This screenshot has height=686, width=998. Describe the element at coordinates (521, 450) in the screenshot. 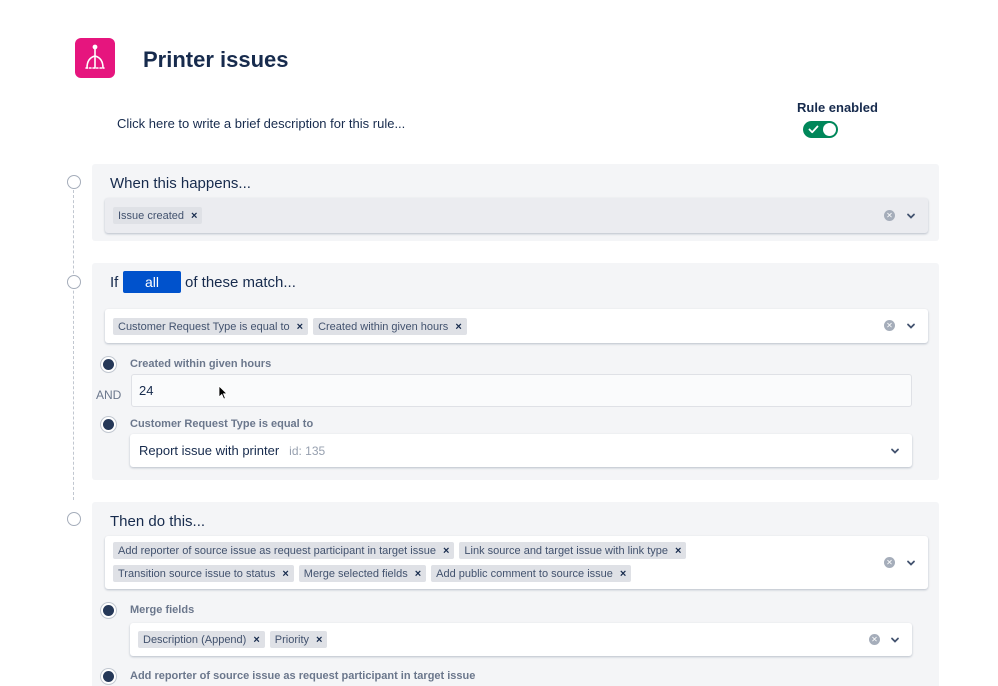

I see `request-type-select: Report issue with printer id: 135` at that location.